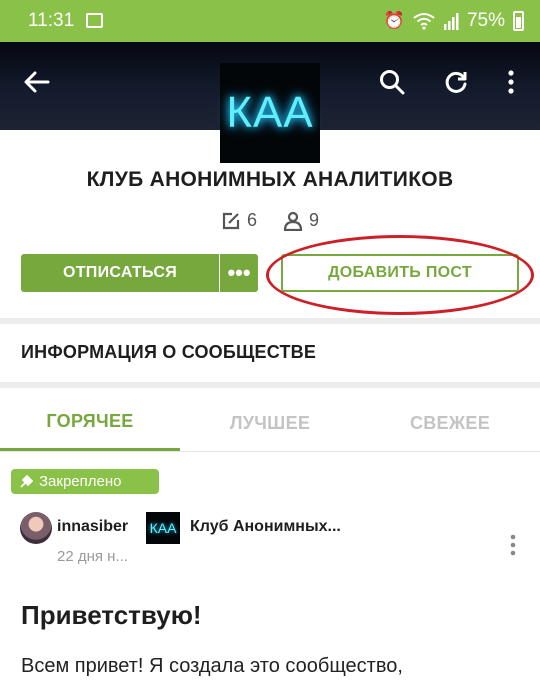  What do you see at coordinates (90, 423) in the screenshot?
I see `tab-hot: ГОРЯЧЕЕ` at bounding box center [90, 423].